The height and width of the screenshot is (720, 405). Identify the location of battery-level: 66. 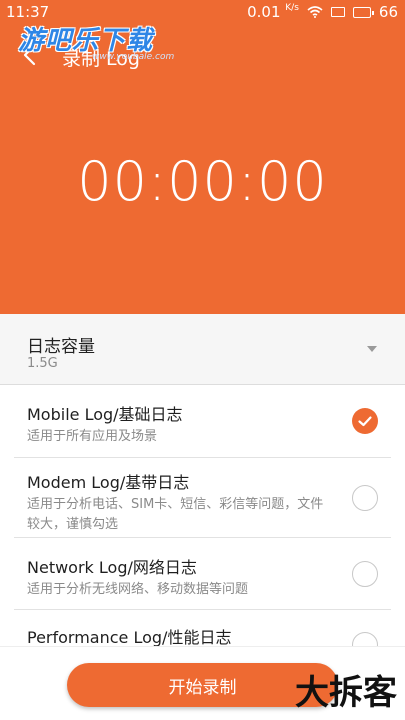
(388, 12).